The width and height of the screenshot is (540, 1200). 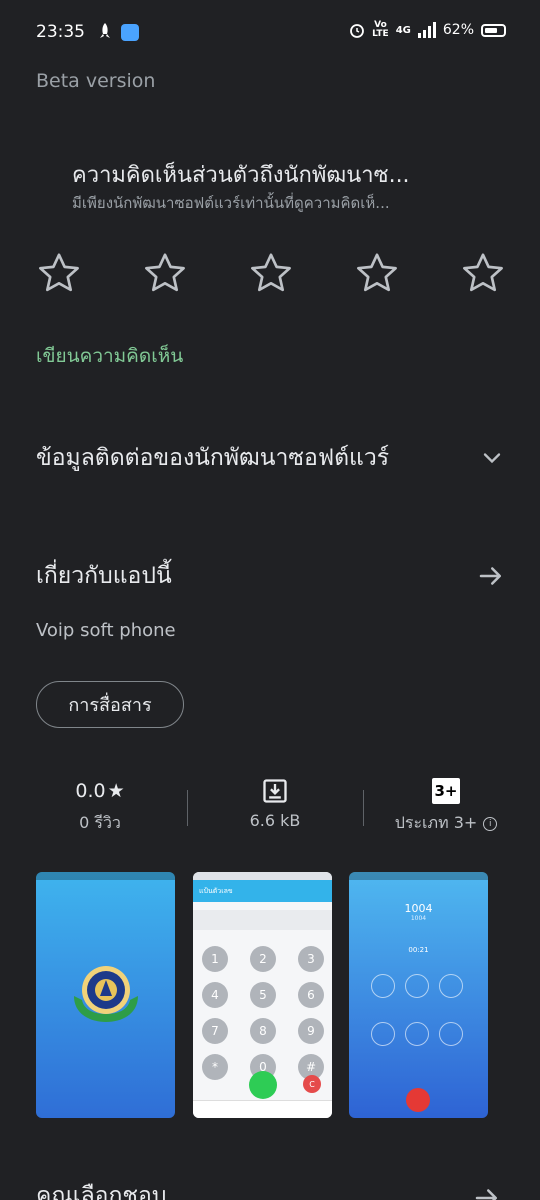 I want to click on hangup-icon, so click(x=418, y=1100).